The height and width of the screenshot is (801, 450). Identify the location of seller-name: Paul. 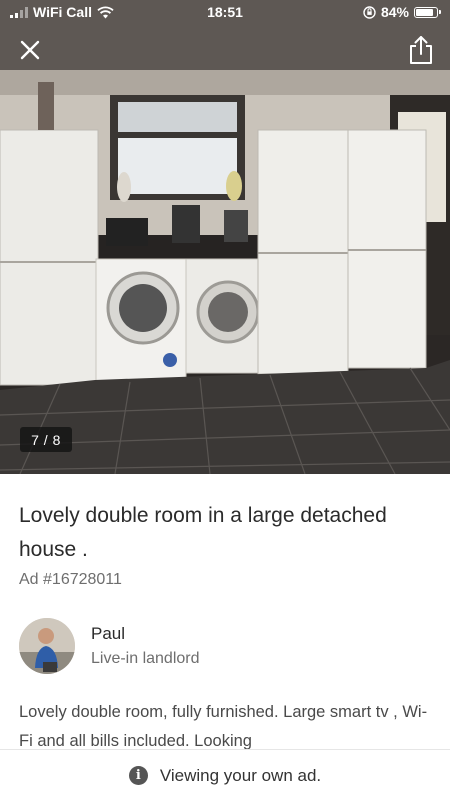
(108, 634).